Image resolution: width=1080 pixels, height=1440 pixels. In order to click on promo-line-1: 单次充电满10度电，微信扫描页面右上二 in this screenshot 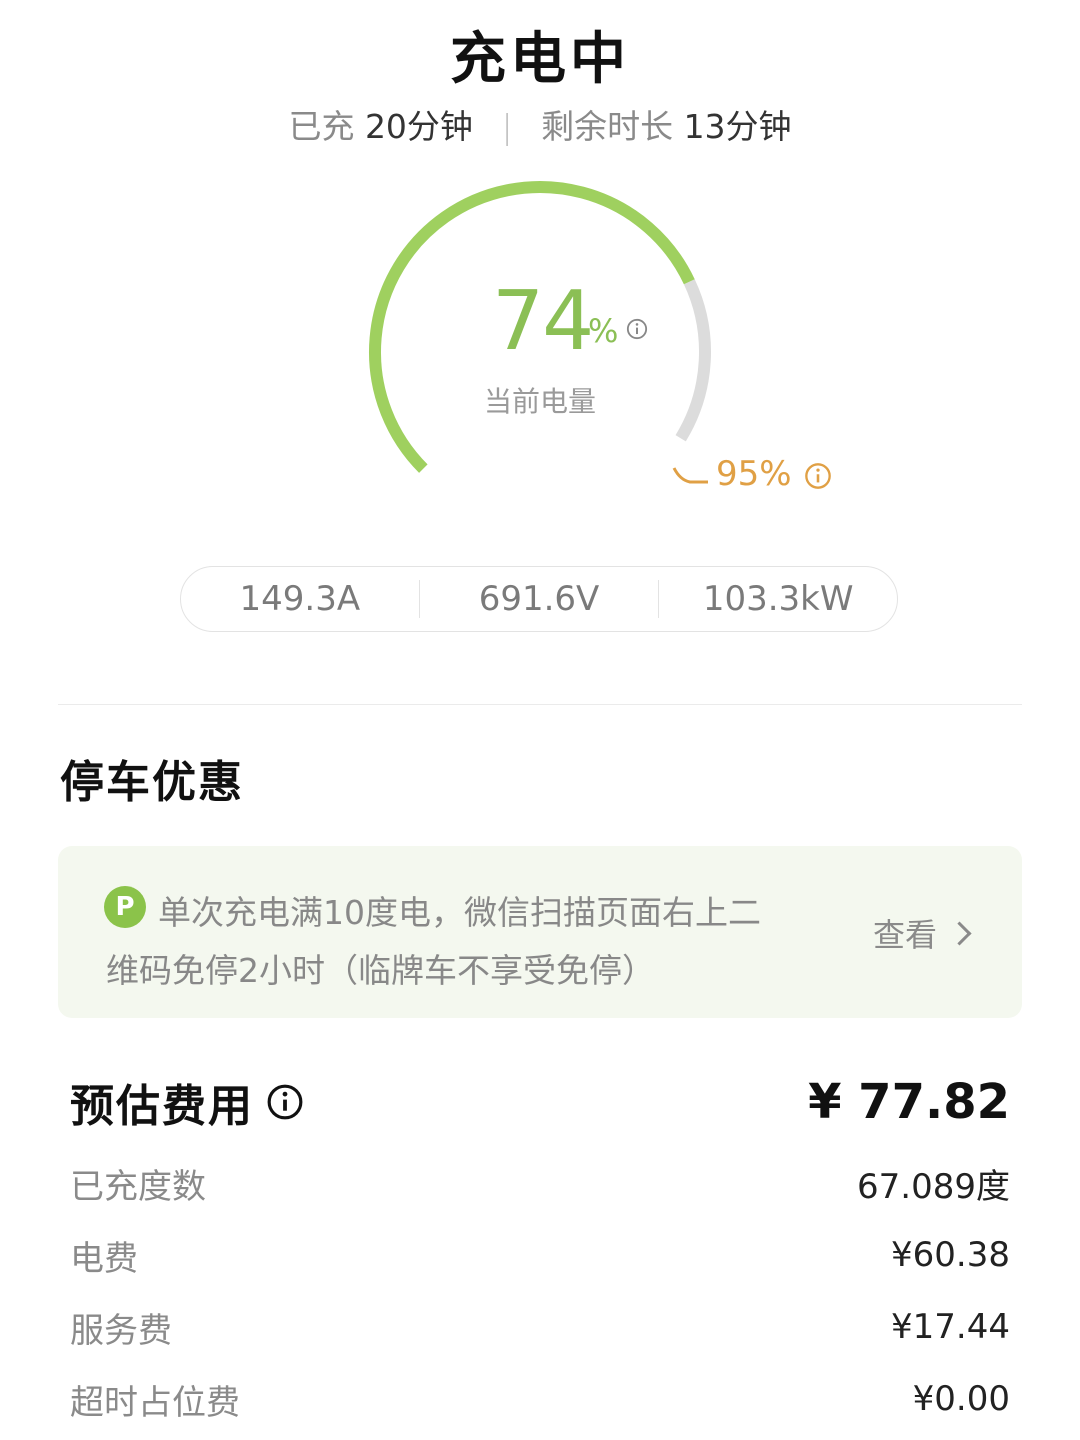, I will do `click(459, 912)`.